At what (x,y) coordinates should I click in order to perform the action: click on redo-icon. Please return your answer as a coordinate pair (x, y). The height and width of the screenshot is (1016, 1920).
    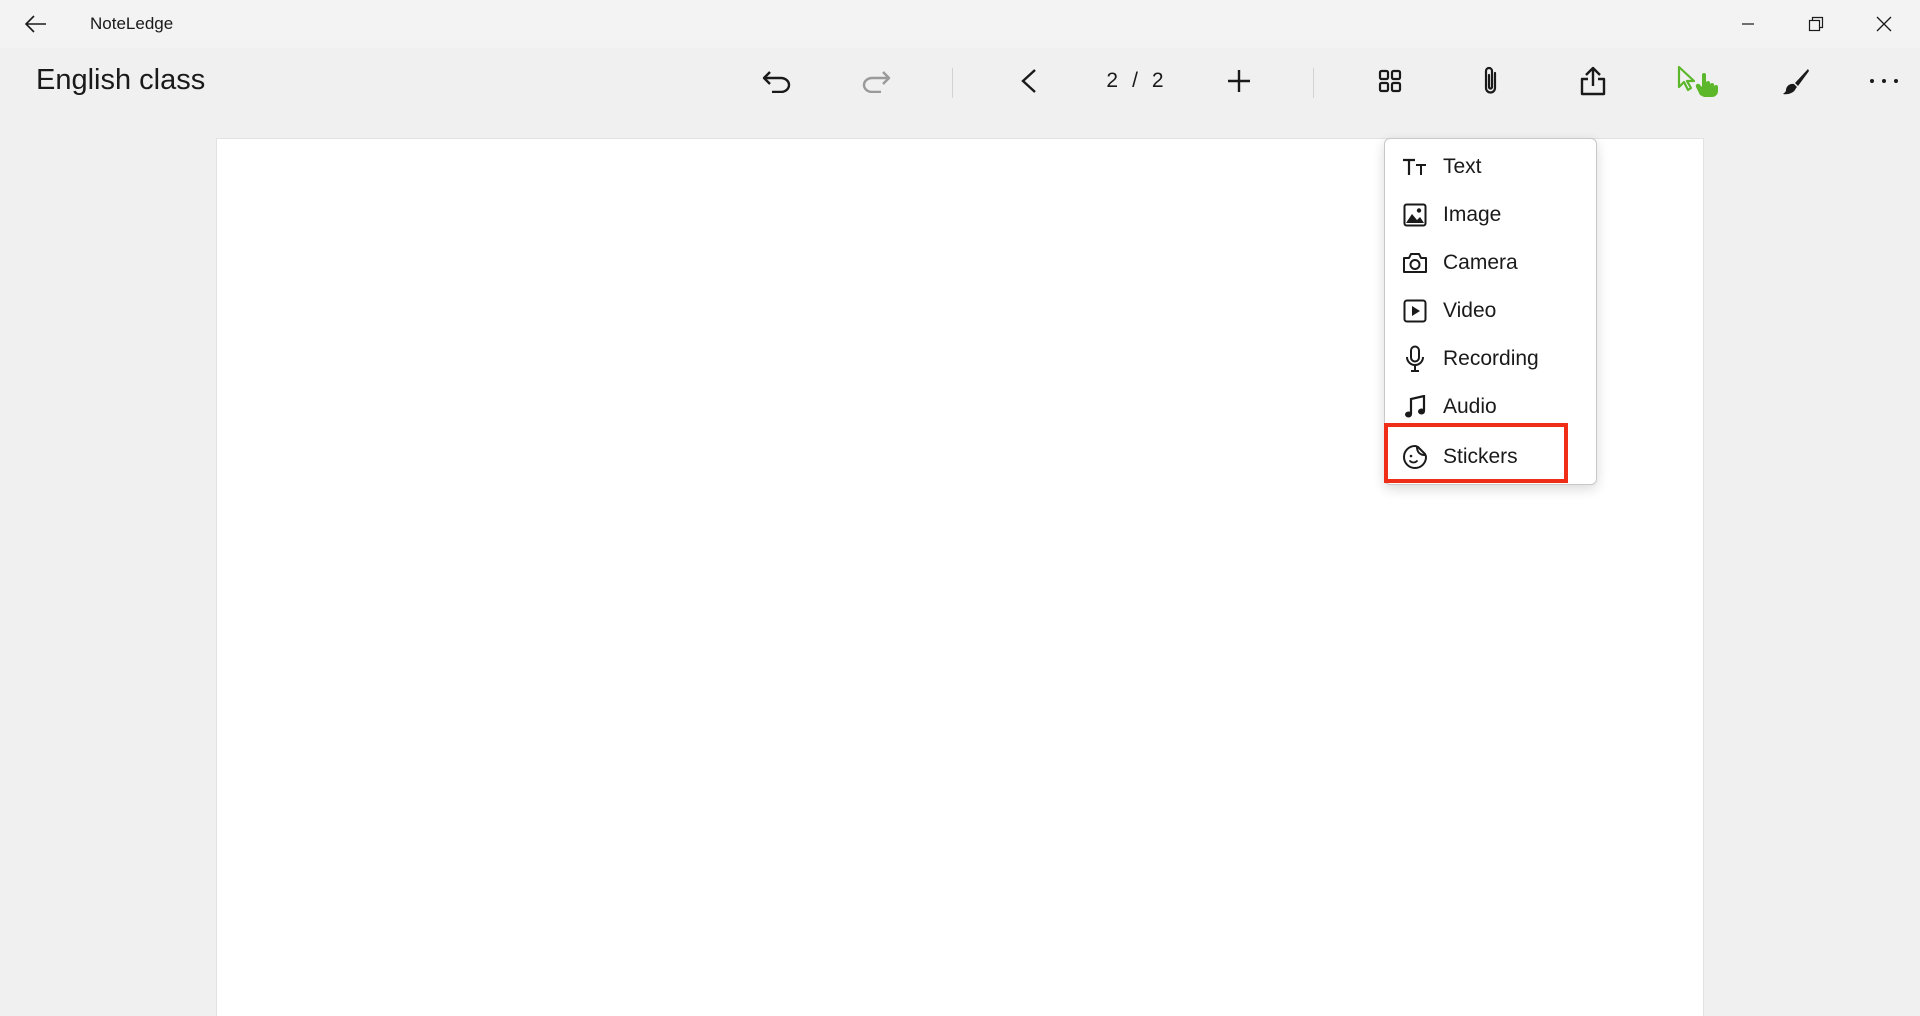
    Looking at the image, I should click on (876, 82).